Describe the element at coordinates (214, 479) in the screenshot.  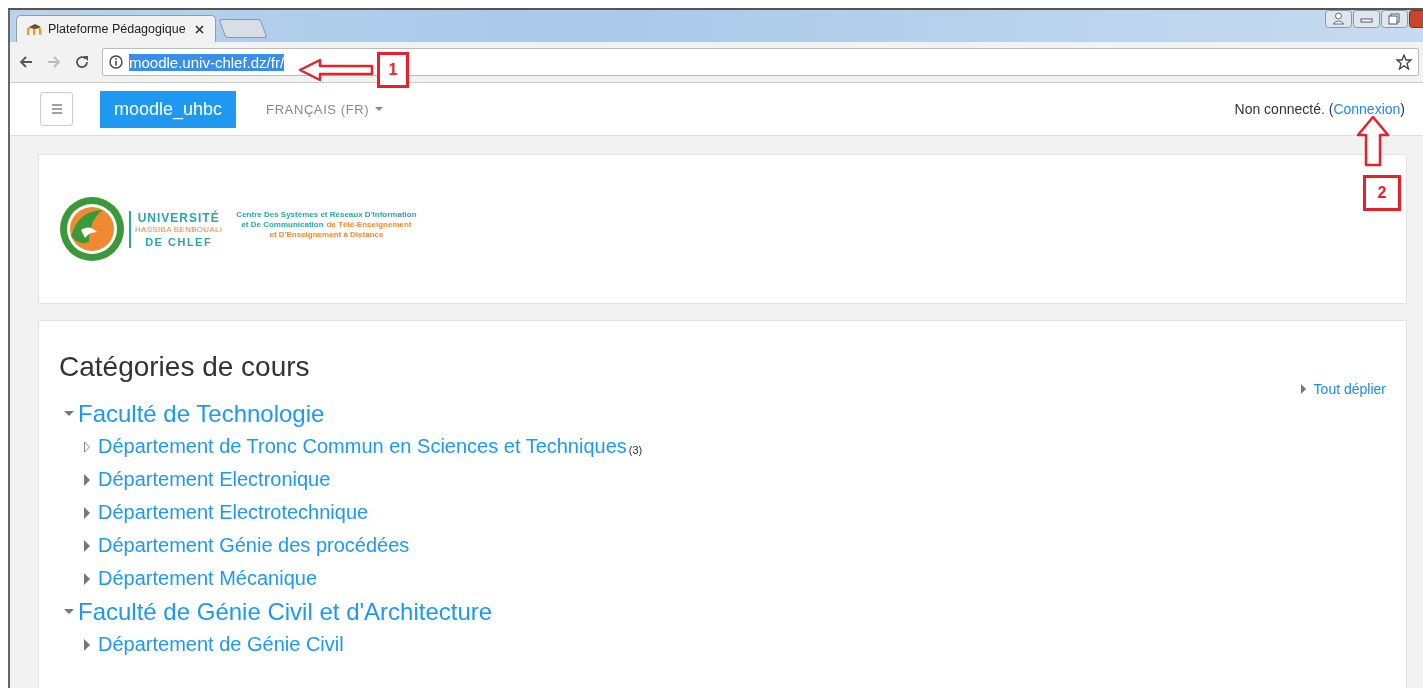
I see `category-link: Département Electronique` at that location.